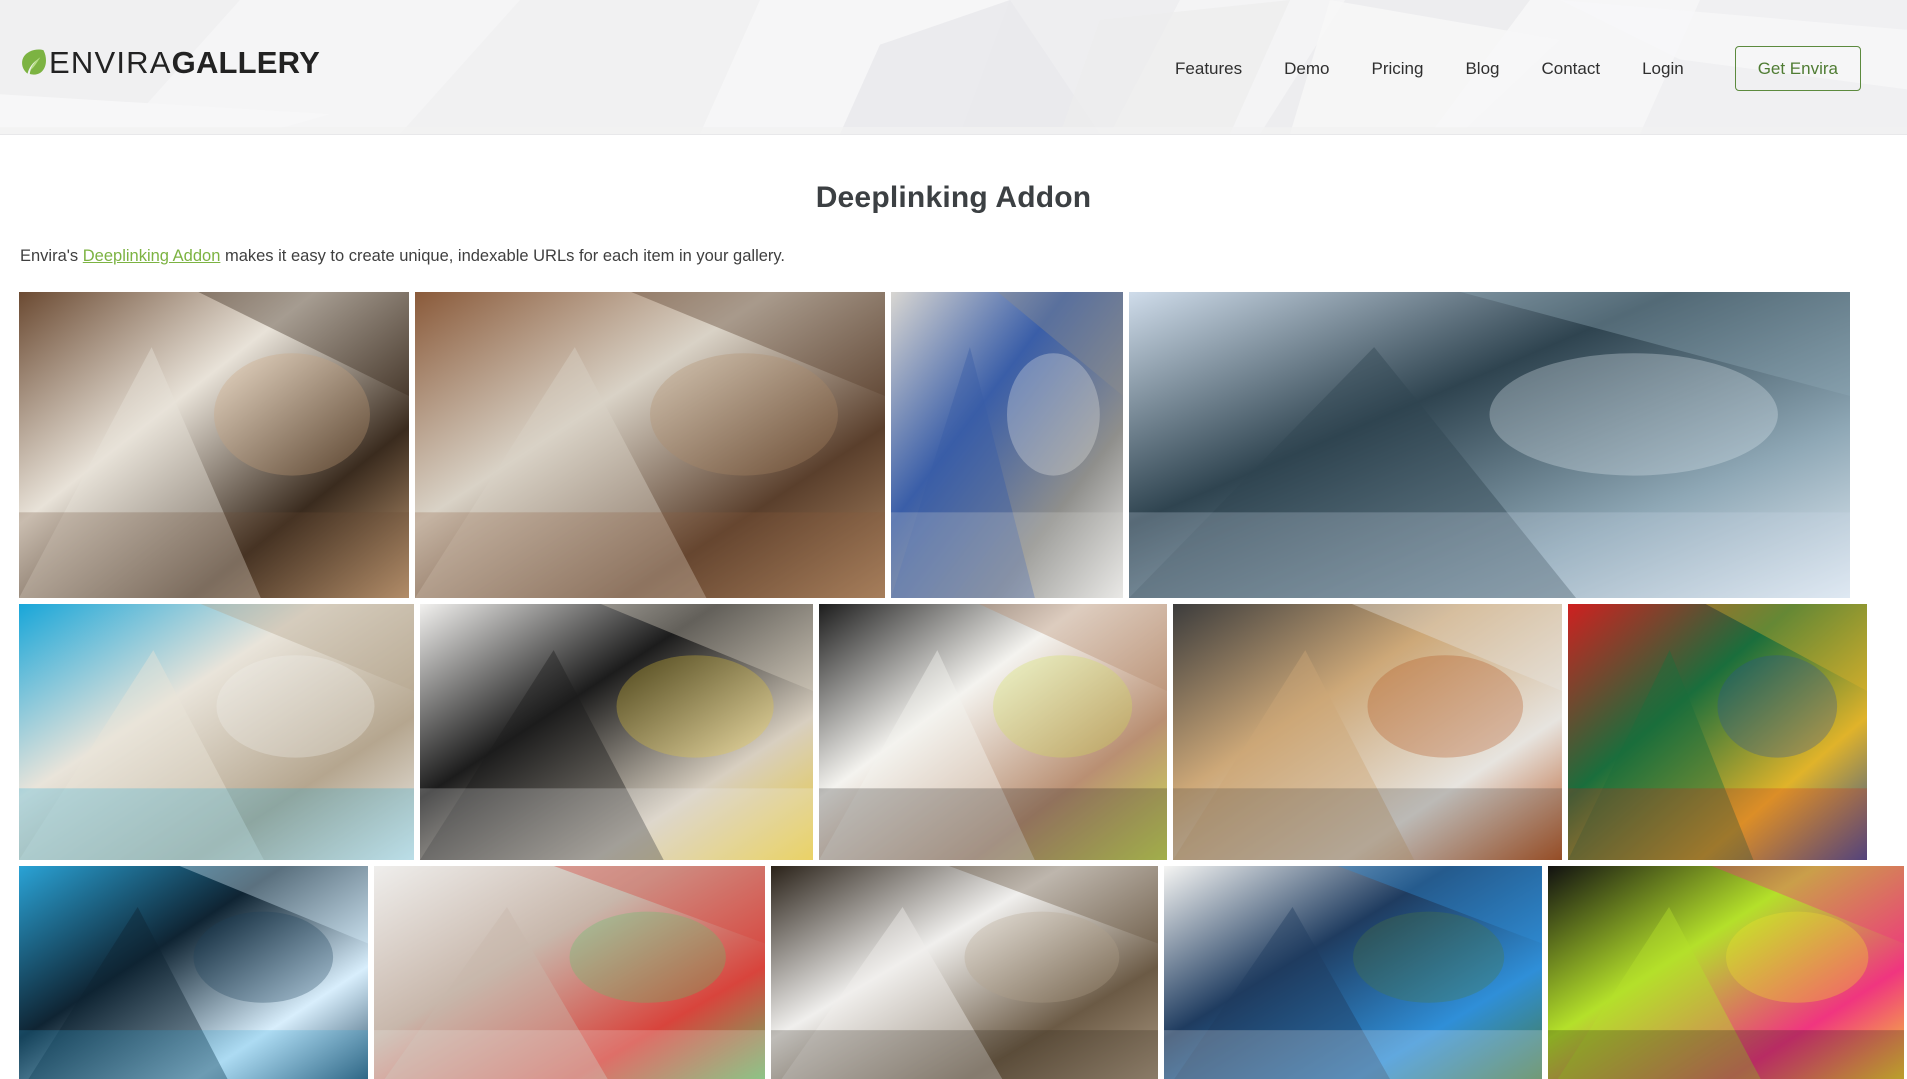 The width and height of the screenshot is (1907, 1079). Describe the element at coordinates (1797, 68) in the screenshot. I see `get-envira-button: Get Envira` at that location.